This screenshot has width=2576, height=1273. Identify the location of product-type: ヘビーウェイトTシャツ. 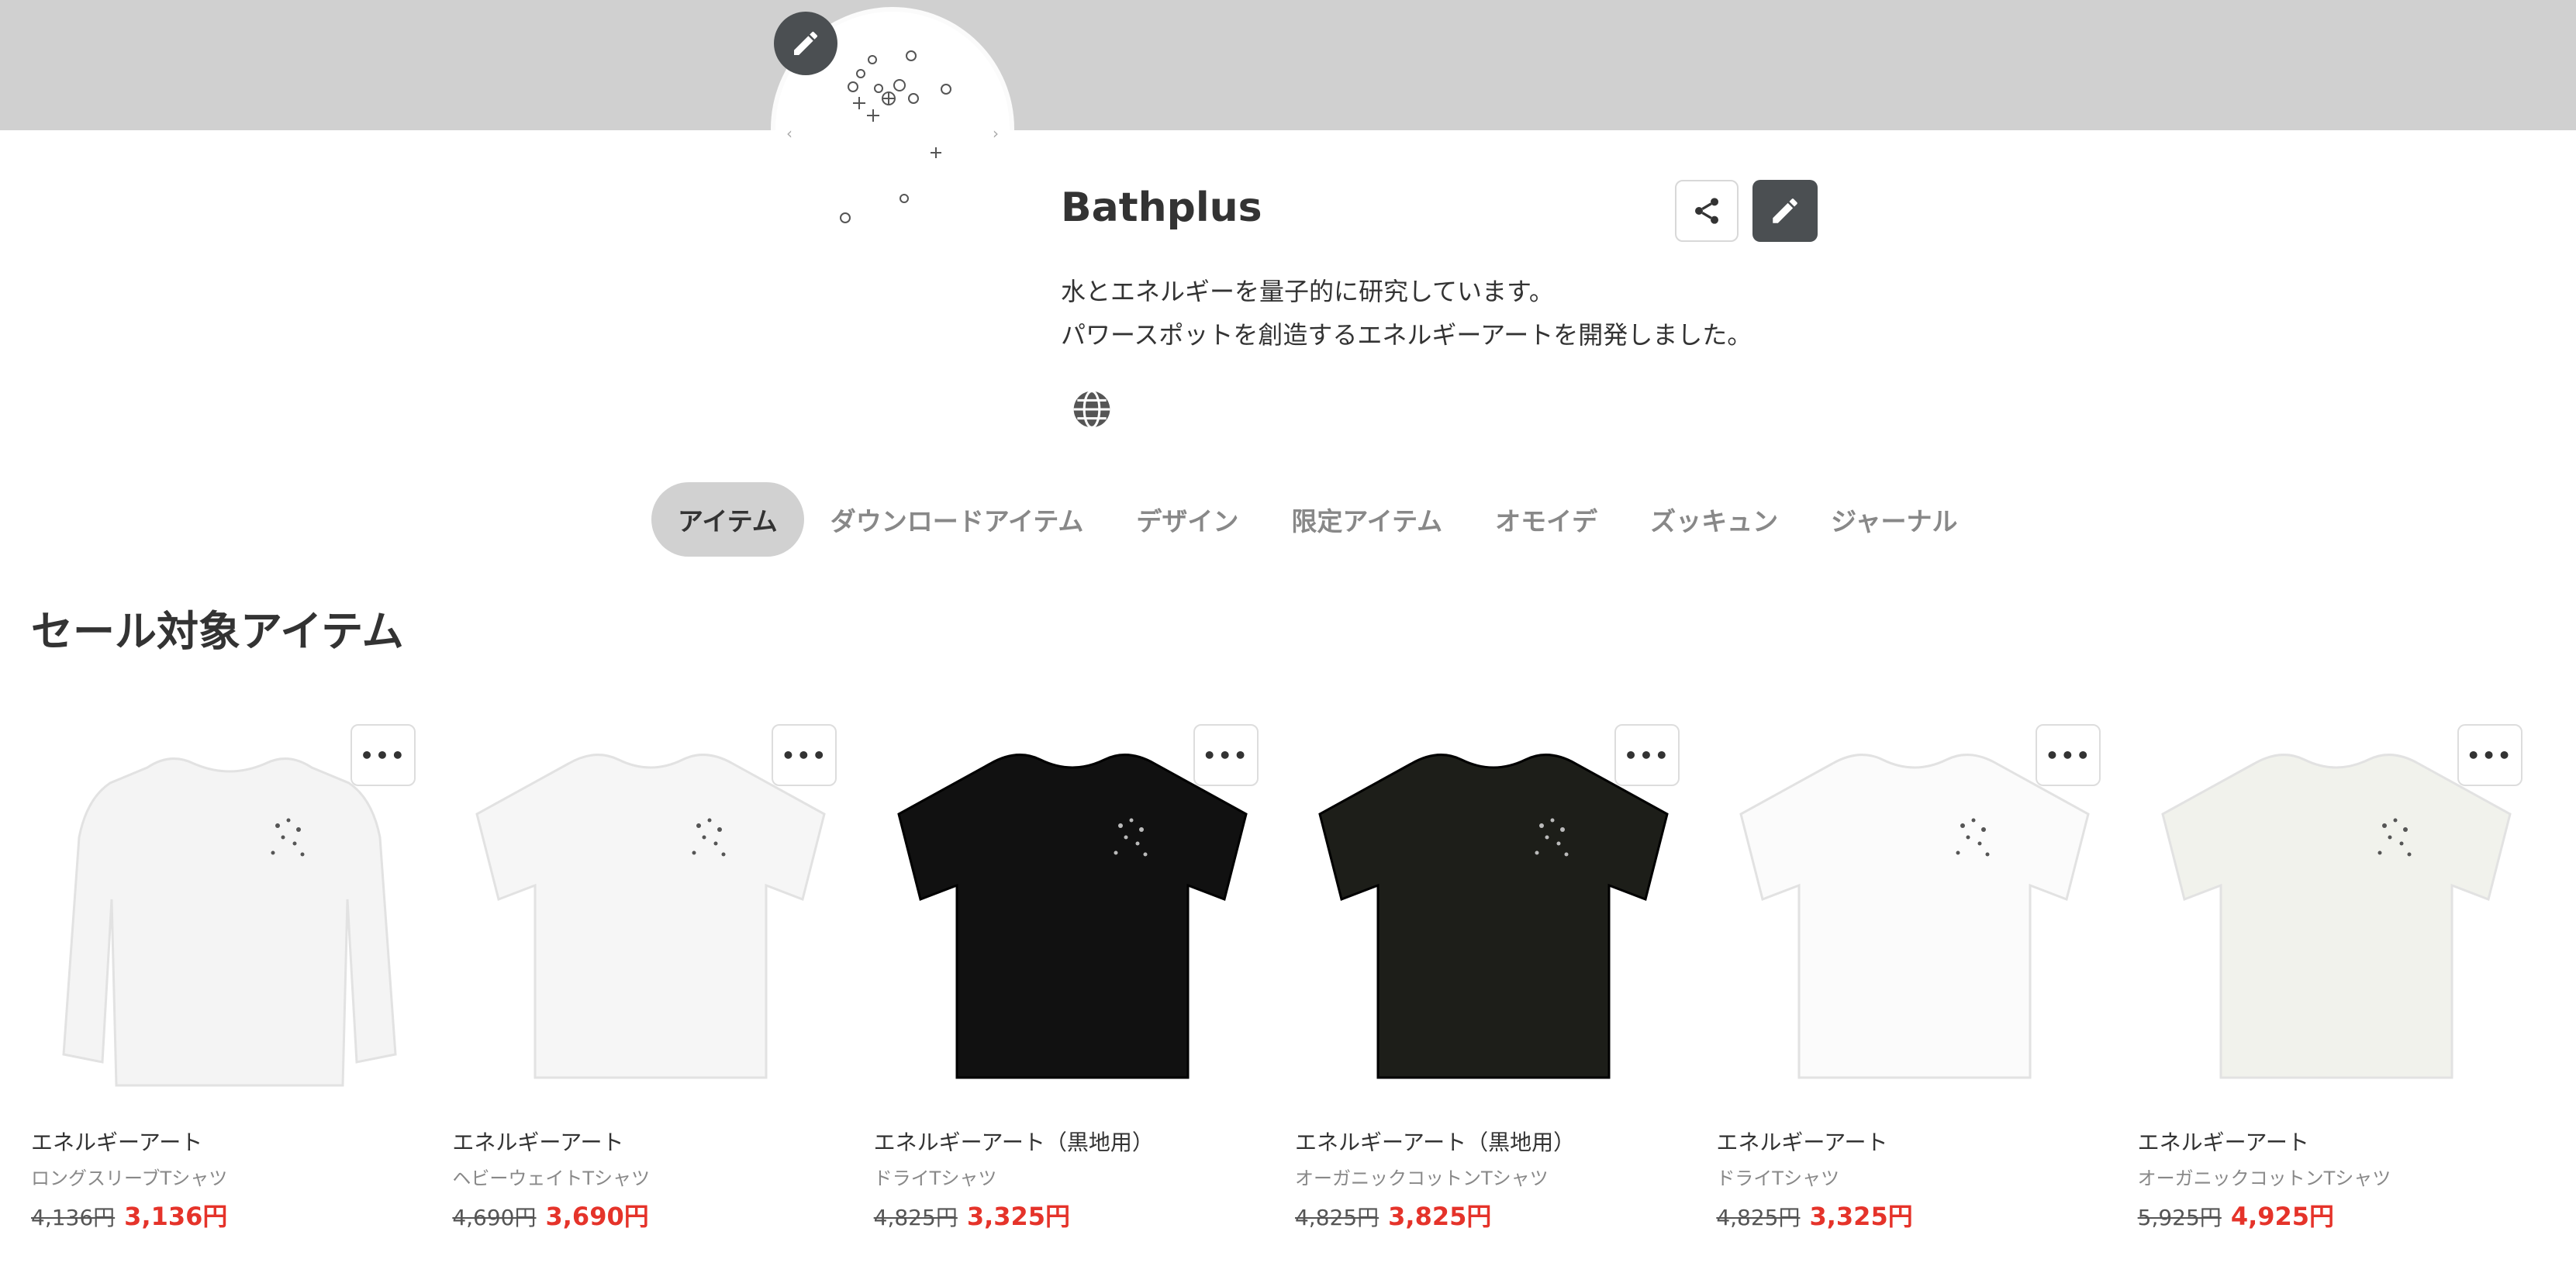
(551, 1178).